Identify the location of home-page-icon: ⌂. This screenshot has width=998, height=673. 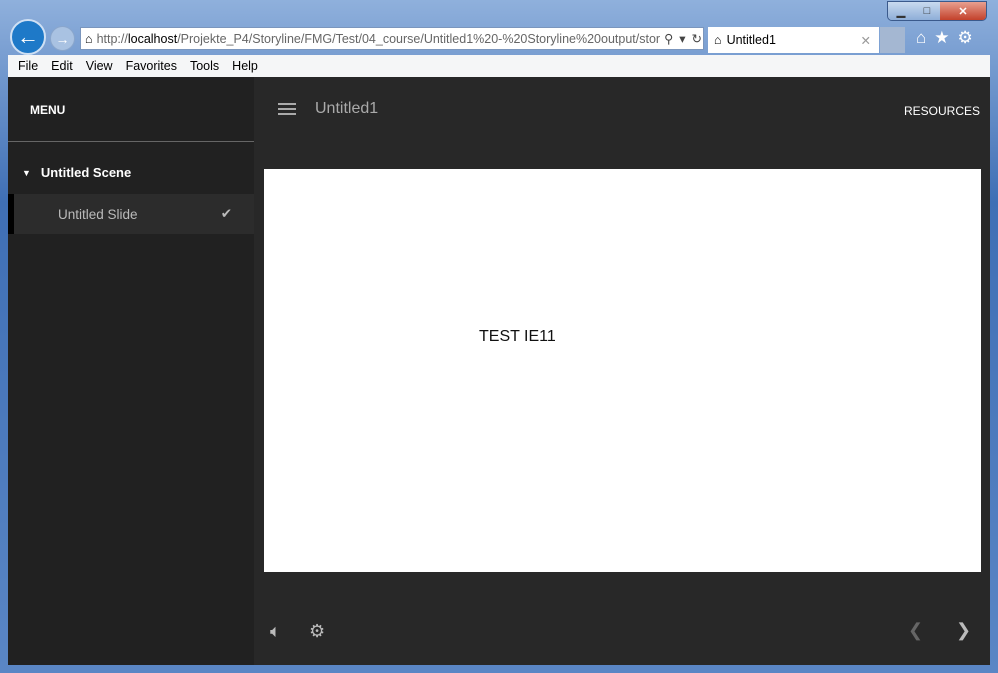
(89, 38).